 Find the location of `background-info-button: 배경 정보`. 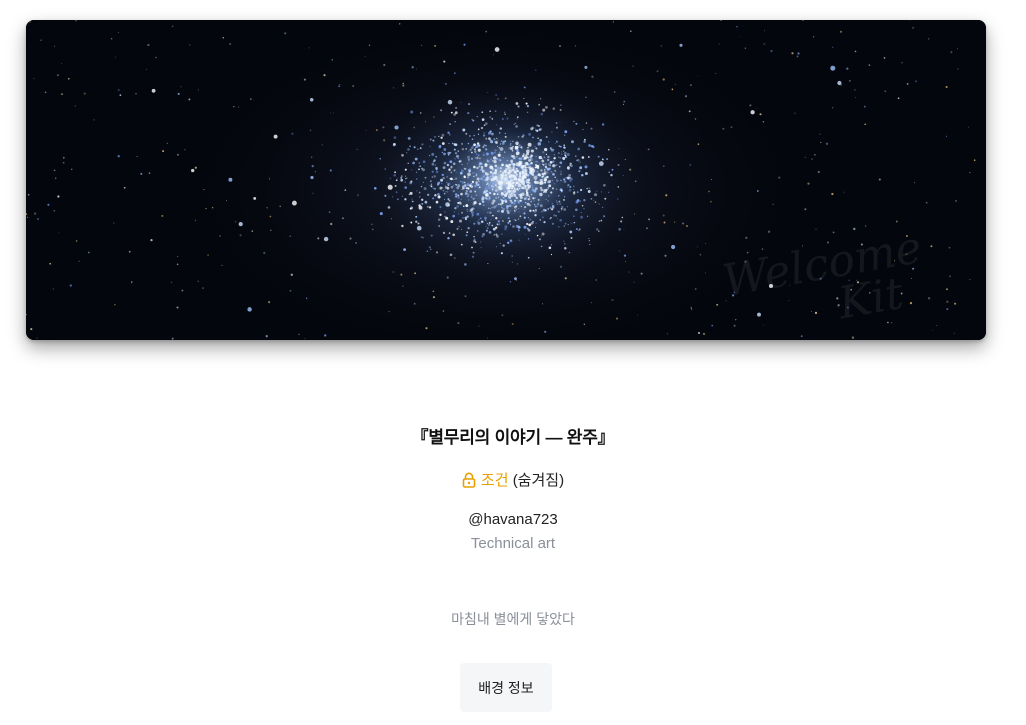

background-info-button: 배경 정보 is located at coordinates (506, 687).